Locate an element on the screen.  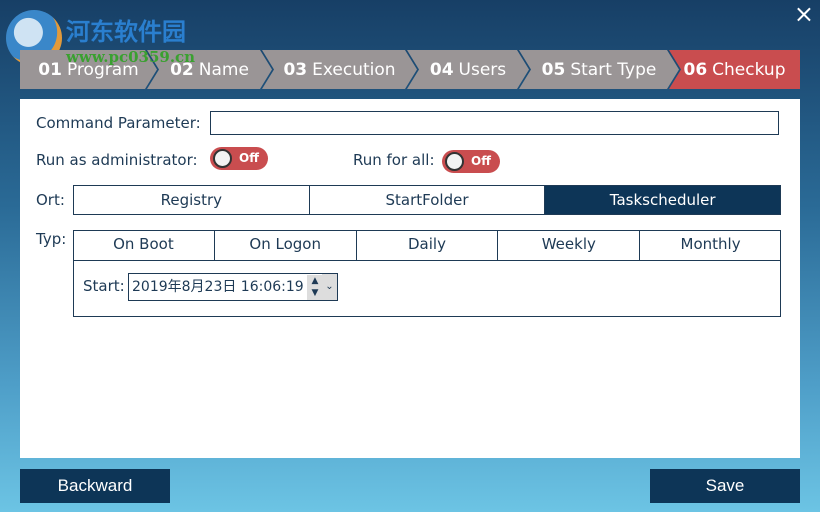
ort-startfolder: StartFolder is located at coordinates (428, 200).